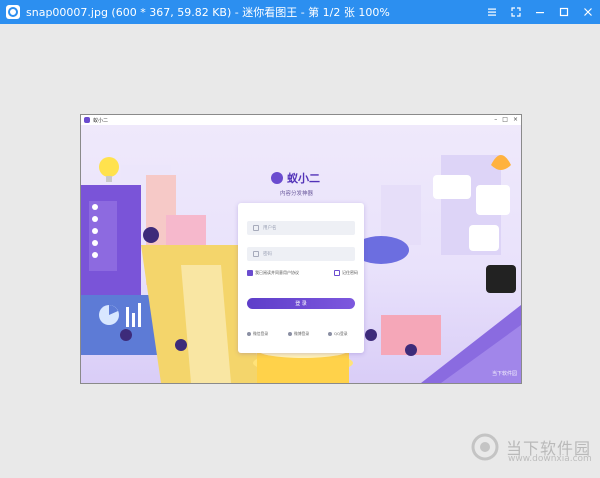  Describe the element at coordinates (550, 459) in the screenshot. I see `watermark-url: www.downxia.com` at that location.